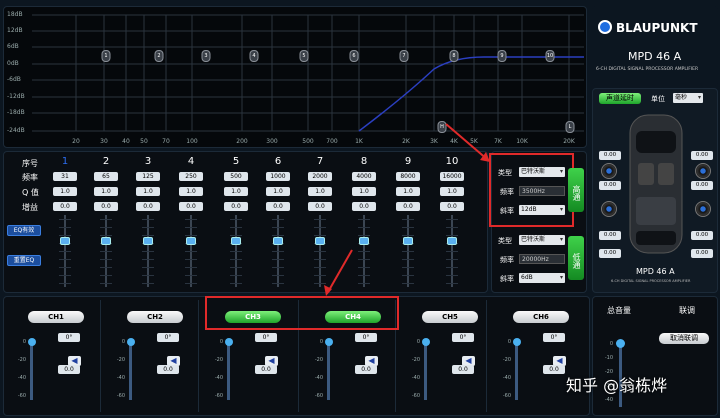 The image size is (720, 418). Describe the element at coordinates (65, 176) in the screenshot. I see `band-freq-input: 31` at that location.